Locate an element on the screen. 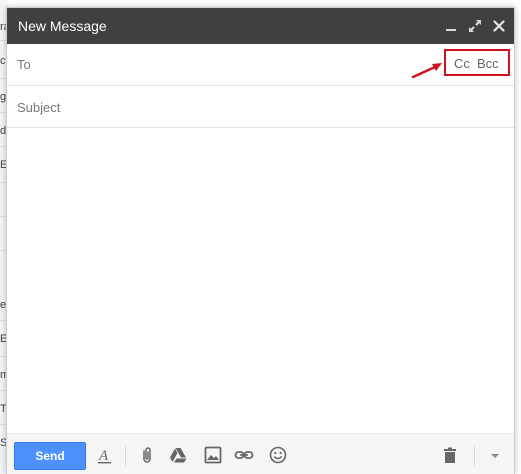 Image resolution: width=521 pixels, height=474 pixels. svg-text: A is located at coordinates (103, 456).